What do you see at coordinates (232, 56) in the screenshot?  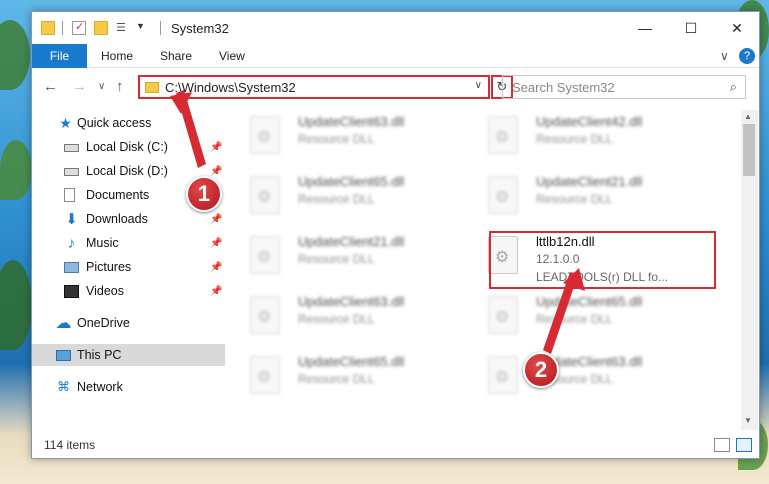 I see `tab-view: View` at bounding box center [232, 56].